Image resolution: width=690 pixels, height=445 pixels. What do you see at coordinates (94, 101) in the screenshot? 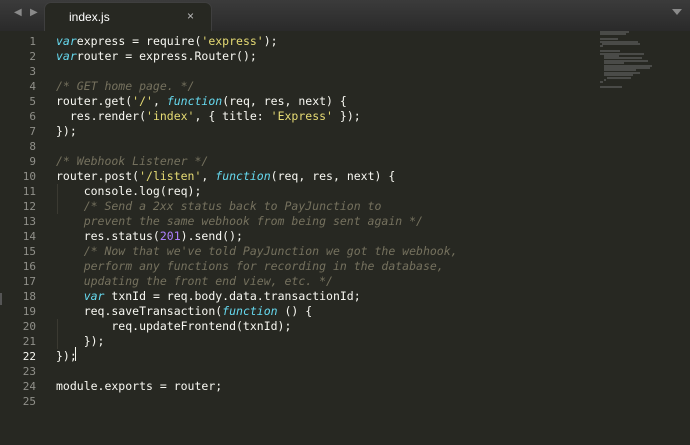
I see `code-token: router.get(` at bounding box center [94, 101].